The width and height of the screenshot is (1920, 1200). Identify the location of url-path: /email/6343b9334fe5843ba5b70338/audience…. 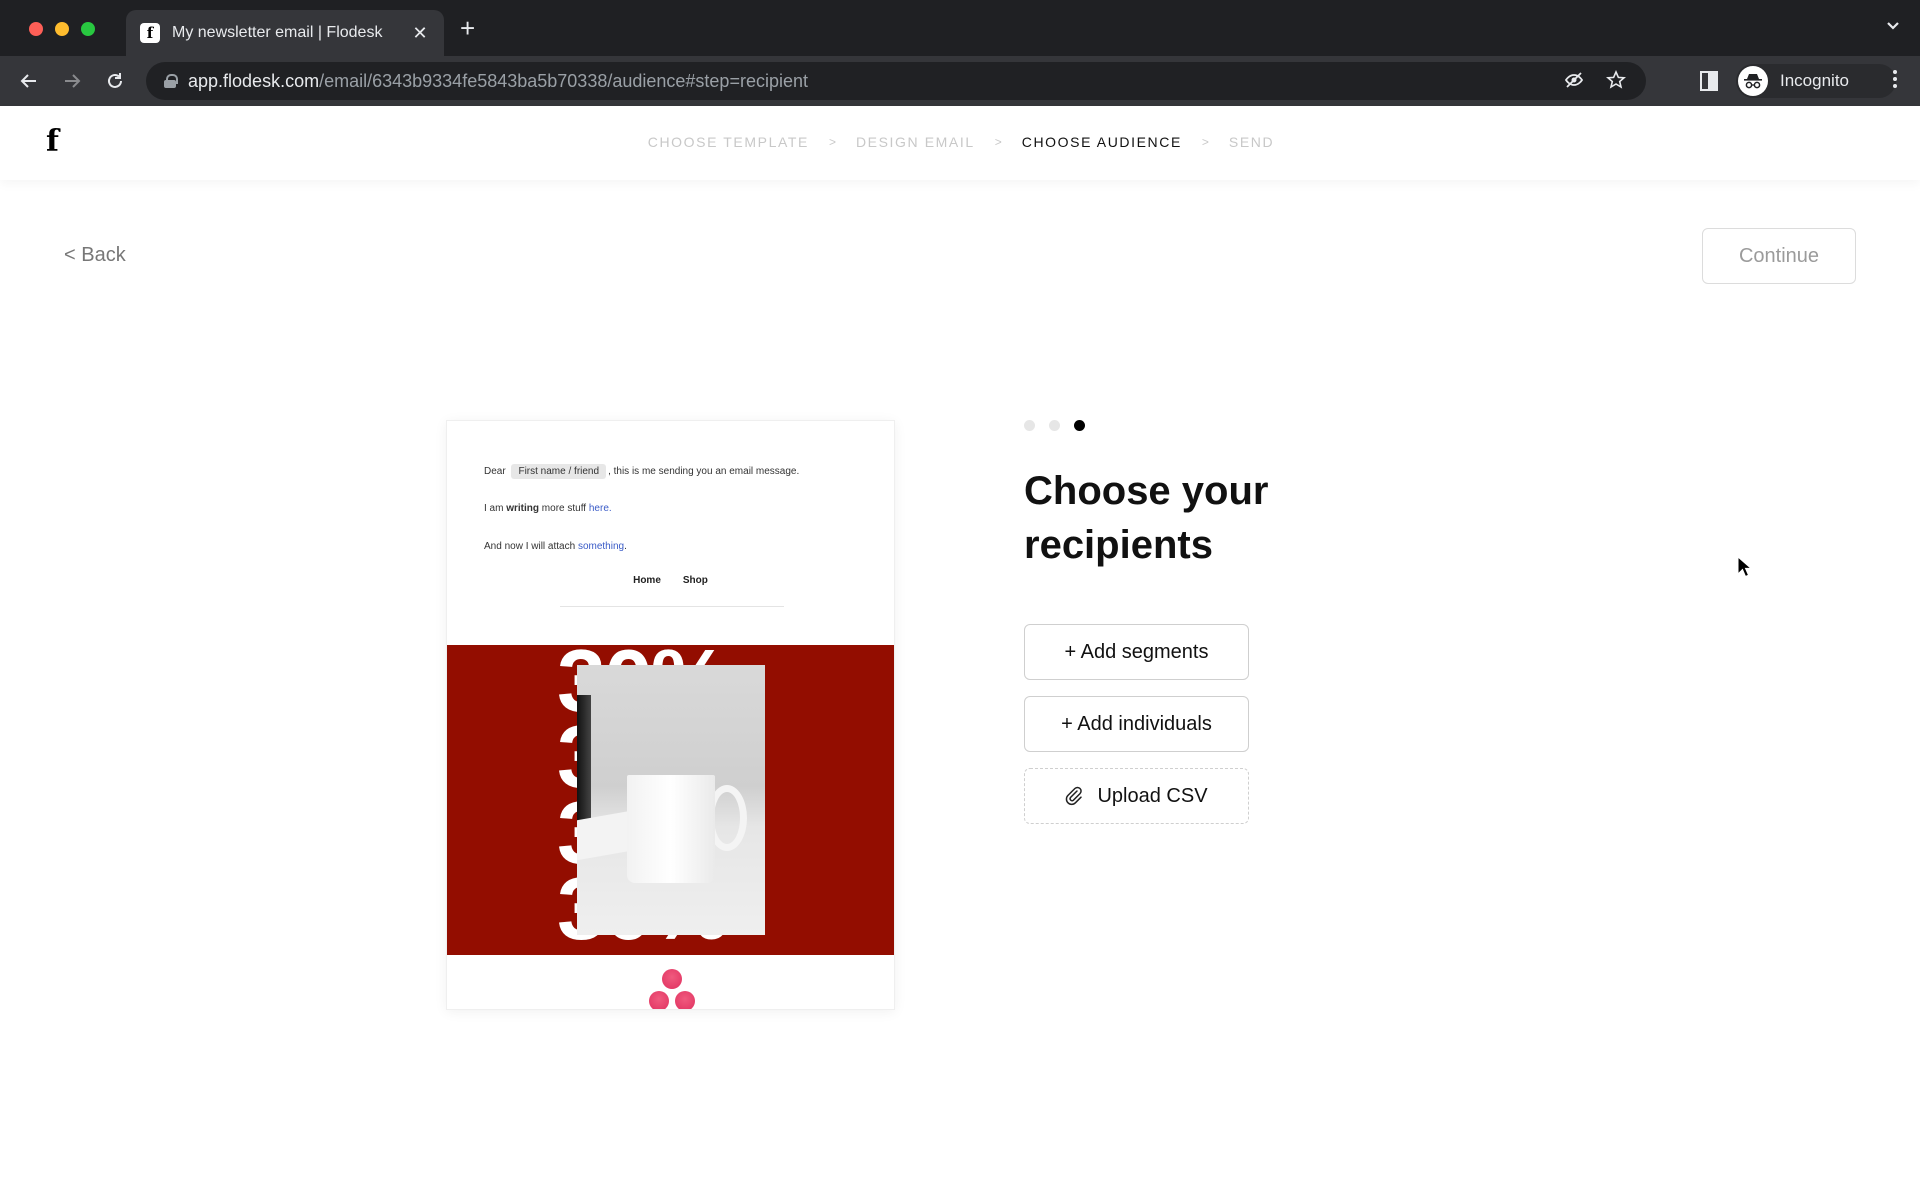
(563, 80).